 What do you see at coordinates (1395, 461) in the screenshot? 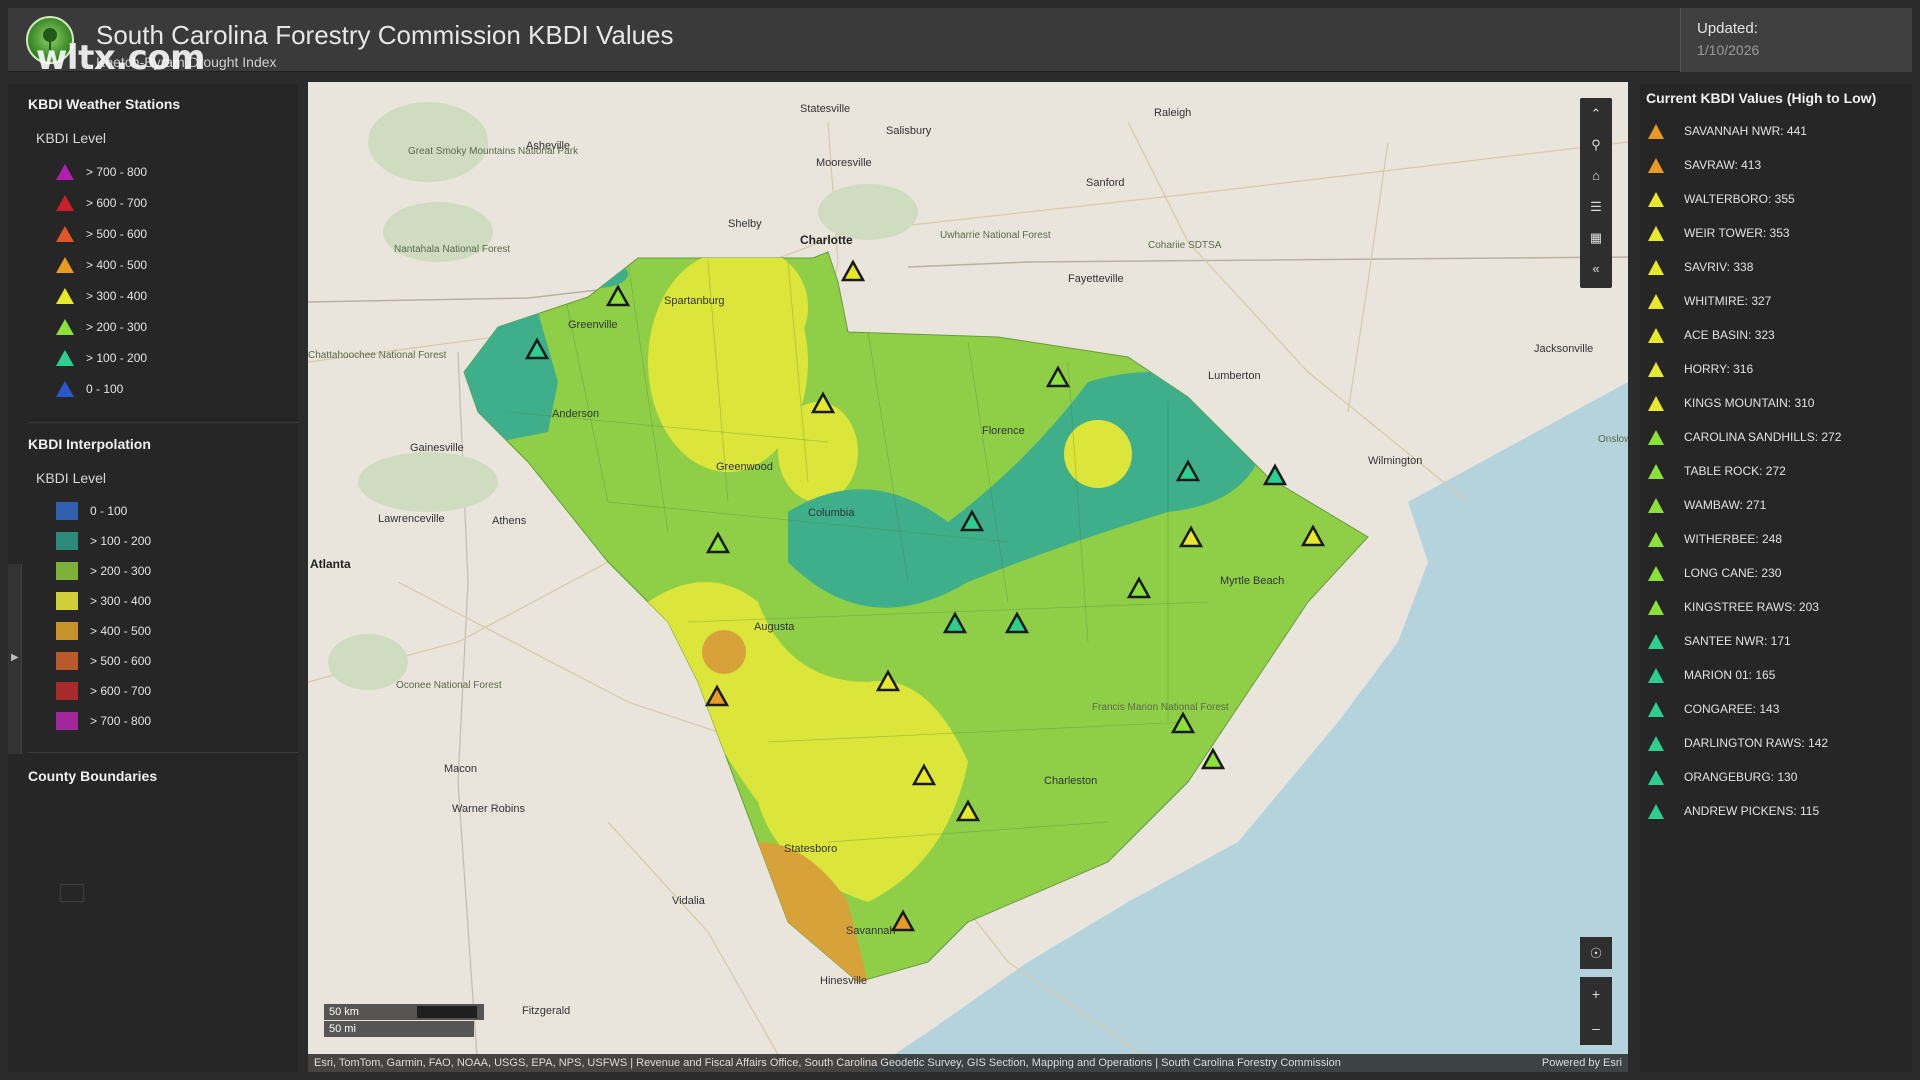
I see `city-label: Wilmington` at bounding box center [1395, 461].